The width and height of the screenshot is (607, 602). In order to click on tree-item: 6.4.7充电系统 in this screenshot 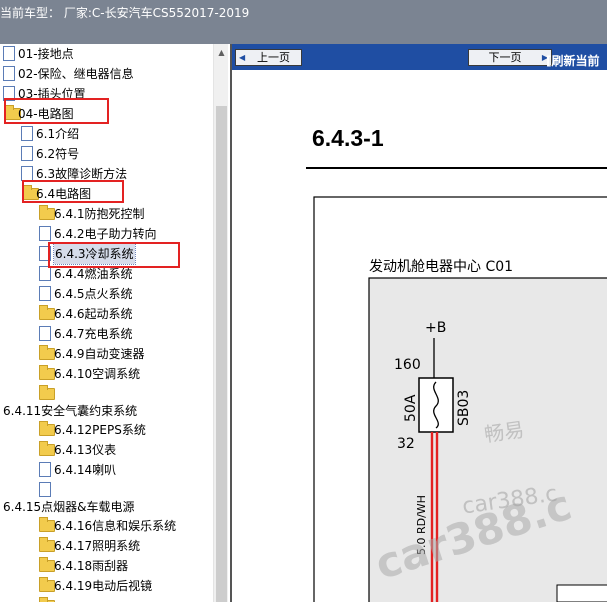, I will do `click(106, 334)`.